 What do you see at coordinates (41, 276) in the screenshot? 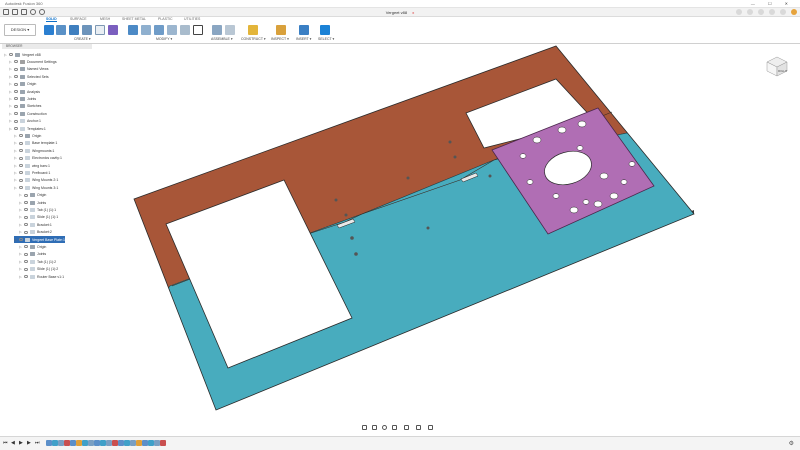
I see `browser-item: ▷ Router Base v1:1` at bounding box center [41, 276].